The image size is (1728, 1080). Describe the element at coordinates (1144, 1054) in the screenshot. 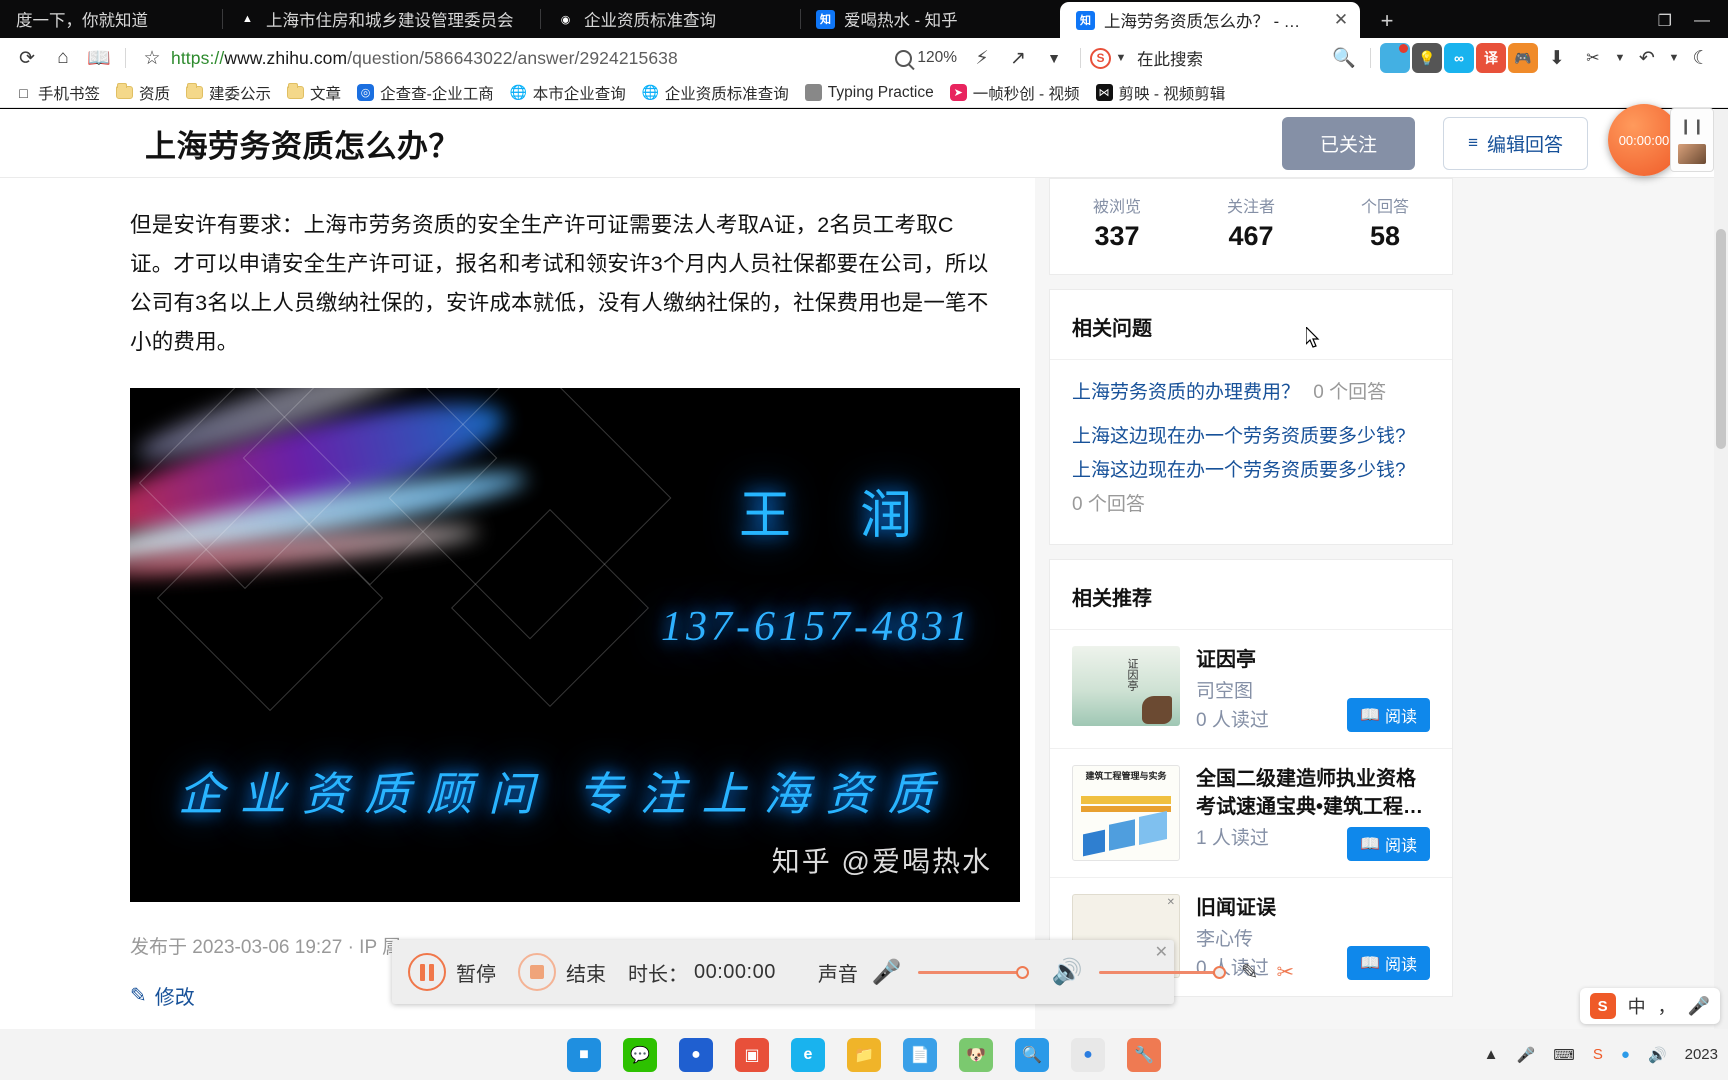

I see `tool-icon: 🔧` at that location.